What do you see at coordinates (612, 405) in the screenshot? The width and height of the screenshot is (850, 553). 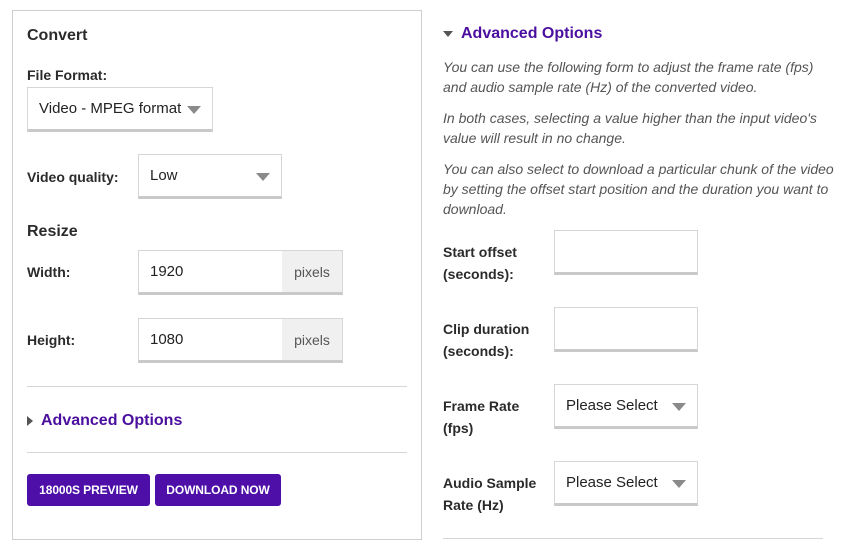 I see `frame-rate-value: Please Select` at bounding box center [612, 405].